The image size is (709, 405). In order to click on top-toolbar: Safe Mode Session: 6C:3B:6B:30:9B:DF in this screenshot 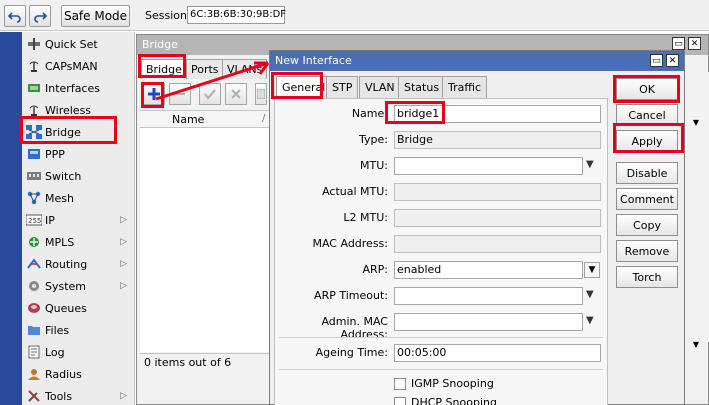, I will do `click(354, 15)`.